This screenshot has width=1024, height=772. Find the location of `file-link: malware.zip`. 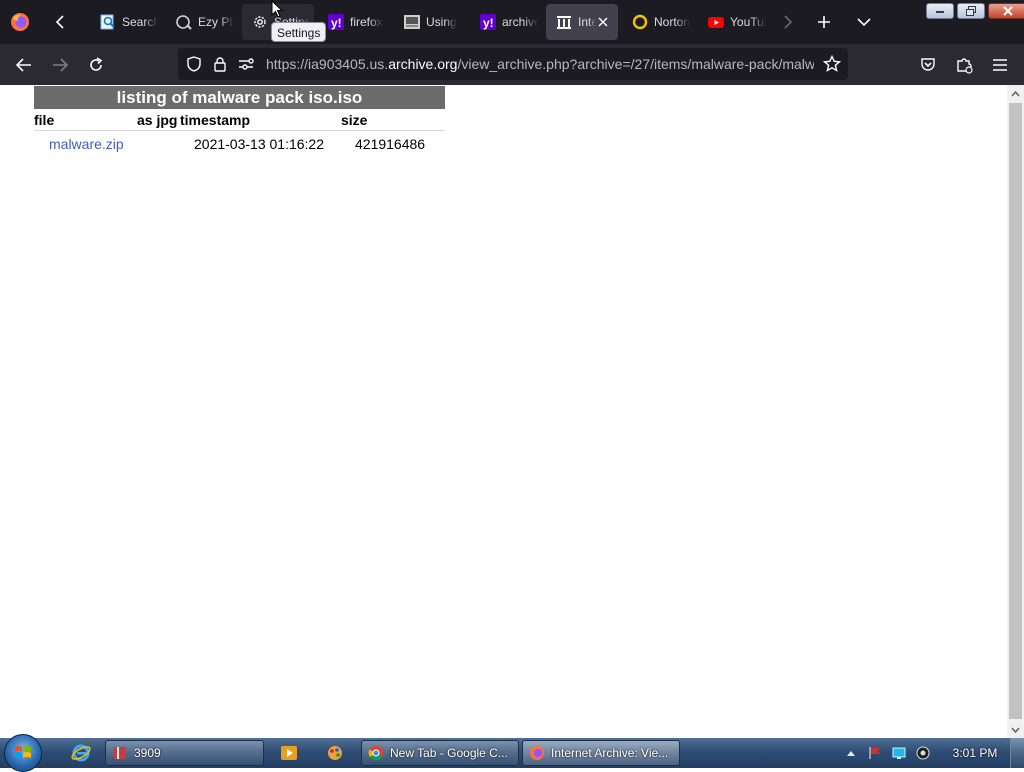

file-link: malware.zip is located at coordinates (86, 144).